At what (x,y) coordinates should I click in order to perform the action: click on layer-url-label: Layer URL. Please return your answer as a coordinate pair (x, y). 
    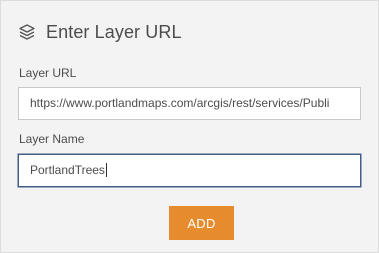
    Looking at the image, I should click on (48, 73).